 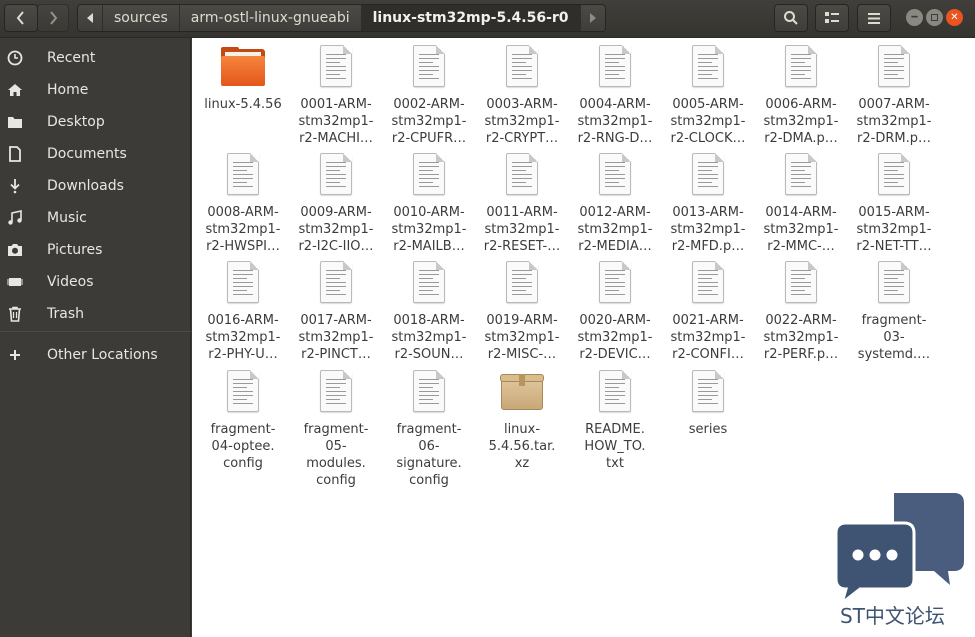 I want to click on file-item: series, so click(x=708, y=403).